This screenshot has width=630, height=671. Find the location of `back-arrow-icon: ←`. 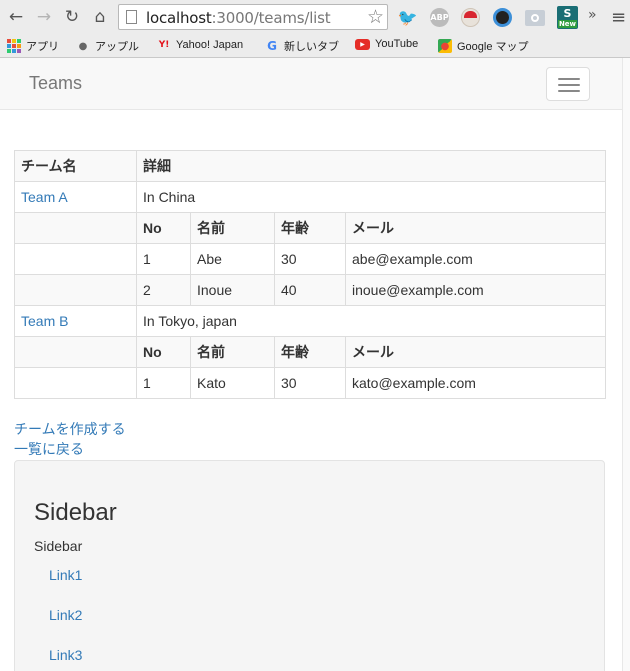

back-arrow-icon: ← is located at coordinates (16, 17).